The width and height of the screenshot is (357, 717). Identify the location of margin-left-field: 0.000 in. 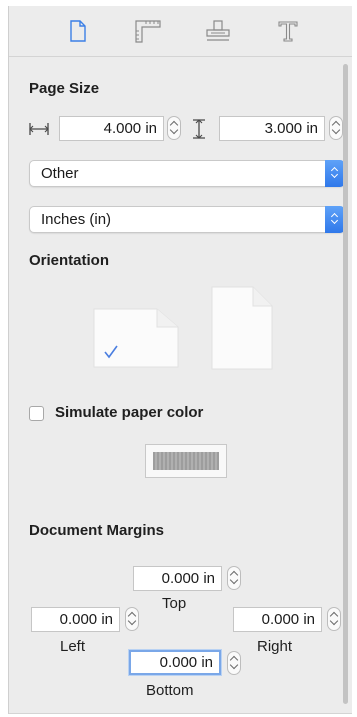
(75, 619).